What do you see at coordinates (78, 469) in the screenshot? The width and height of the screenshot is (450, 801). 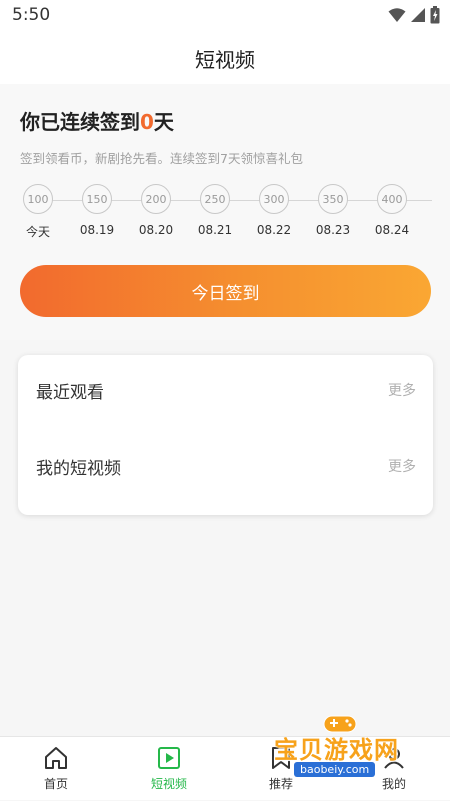 I see `list-row-title: 我的短视频` at bounding box center [78, 469].